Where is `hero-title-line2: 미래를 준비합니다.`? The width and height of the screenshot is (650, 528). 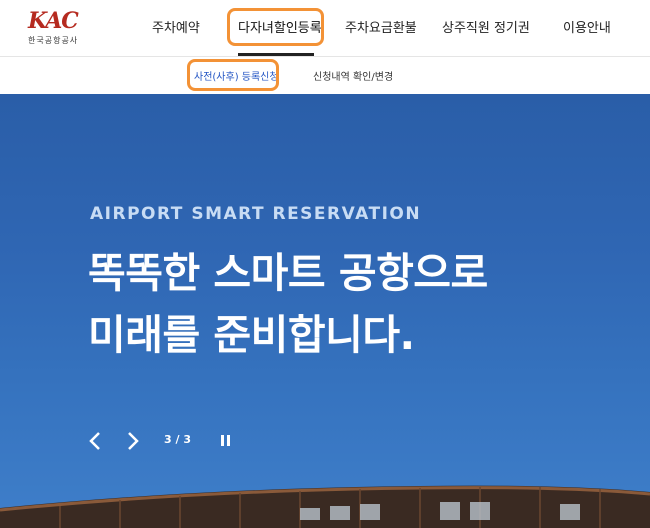 hero-title-line2: 미래를 준비합니다. is located at coordinates (251, 335).